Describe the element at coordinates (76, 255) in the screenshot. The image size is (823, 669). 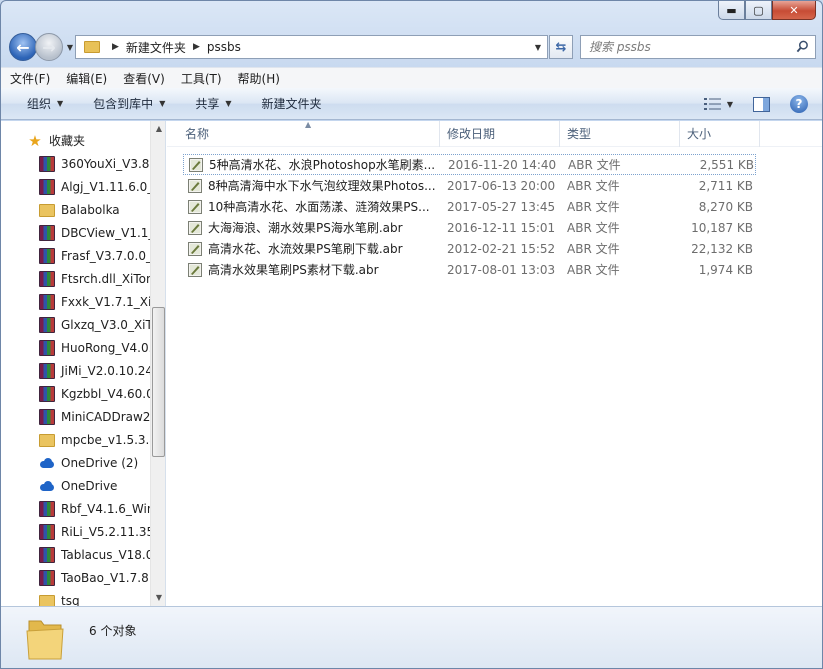
I see `nav-item: Frasf_V3.7.0.0_X` at that location.